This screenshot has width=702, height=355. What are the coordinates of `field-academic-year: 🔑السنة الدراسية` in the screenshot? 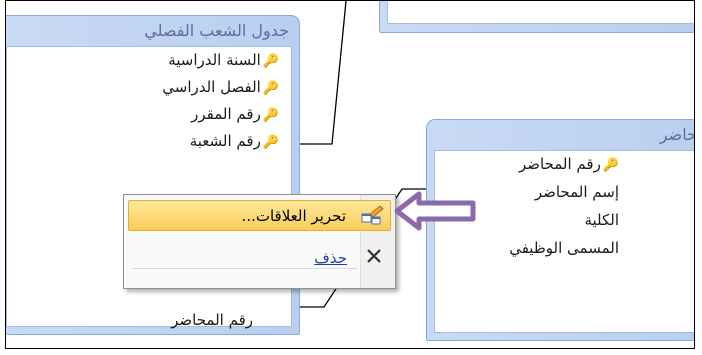 It's located at (223, 60).